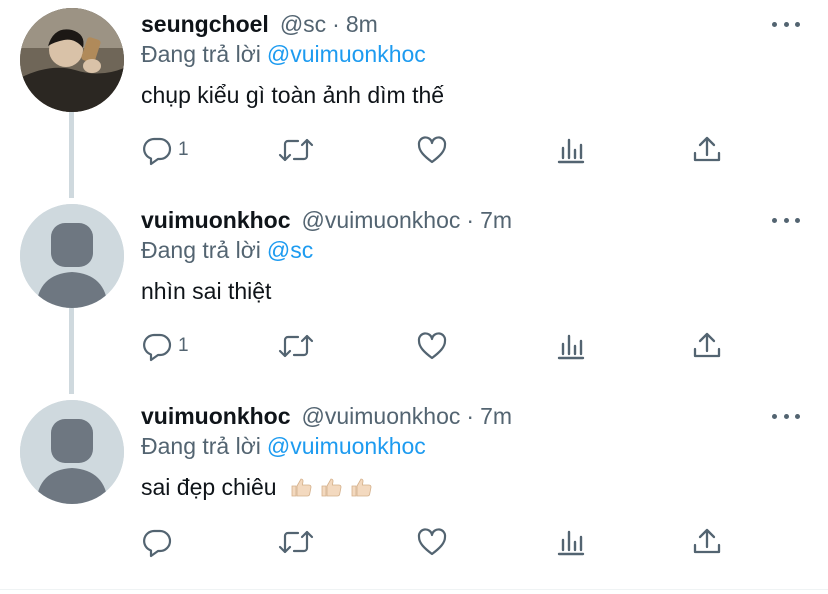 The height and width of the screenshot is (594, 828). I want to click on tweet-header: seungchoel @sc · 8m, so click(259, 24).